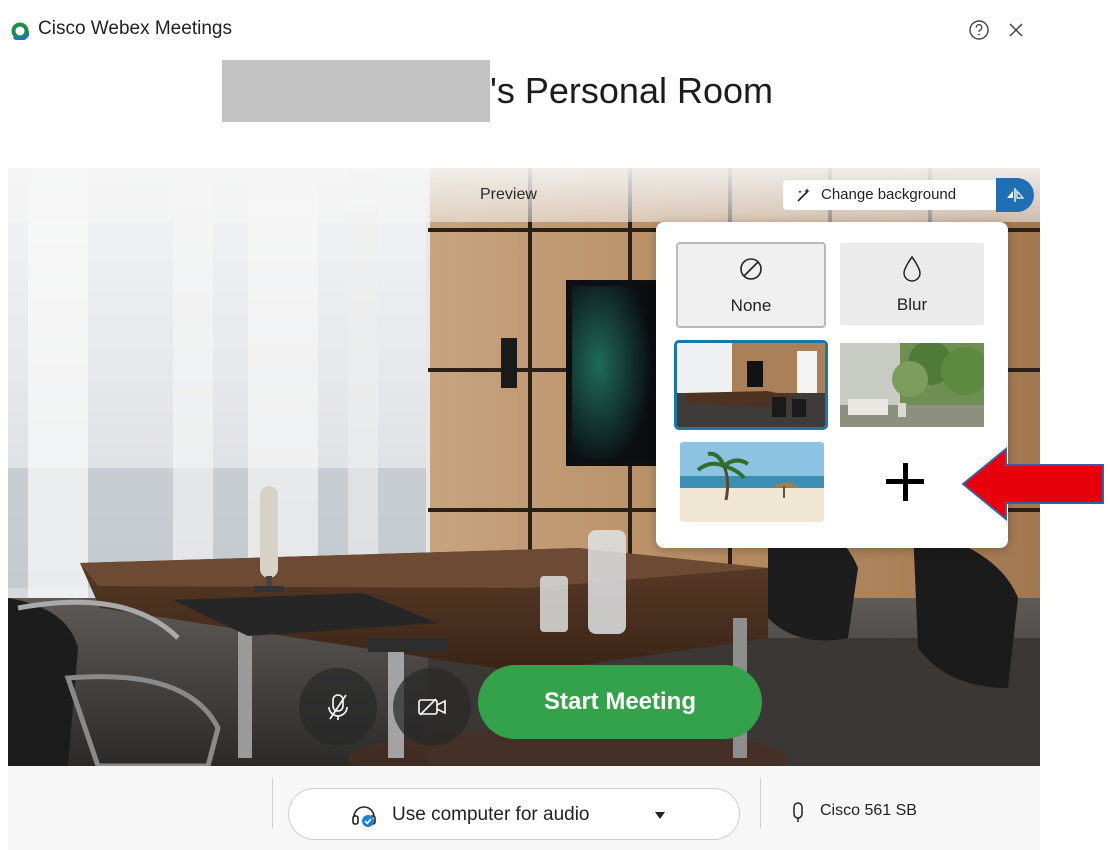  I want to click on background-option-label: None, so click(751, 305).